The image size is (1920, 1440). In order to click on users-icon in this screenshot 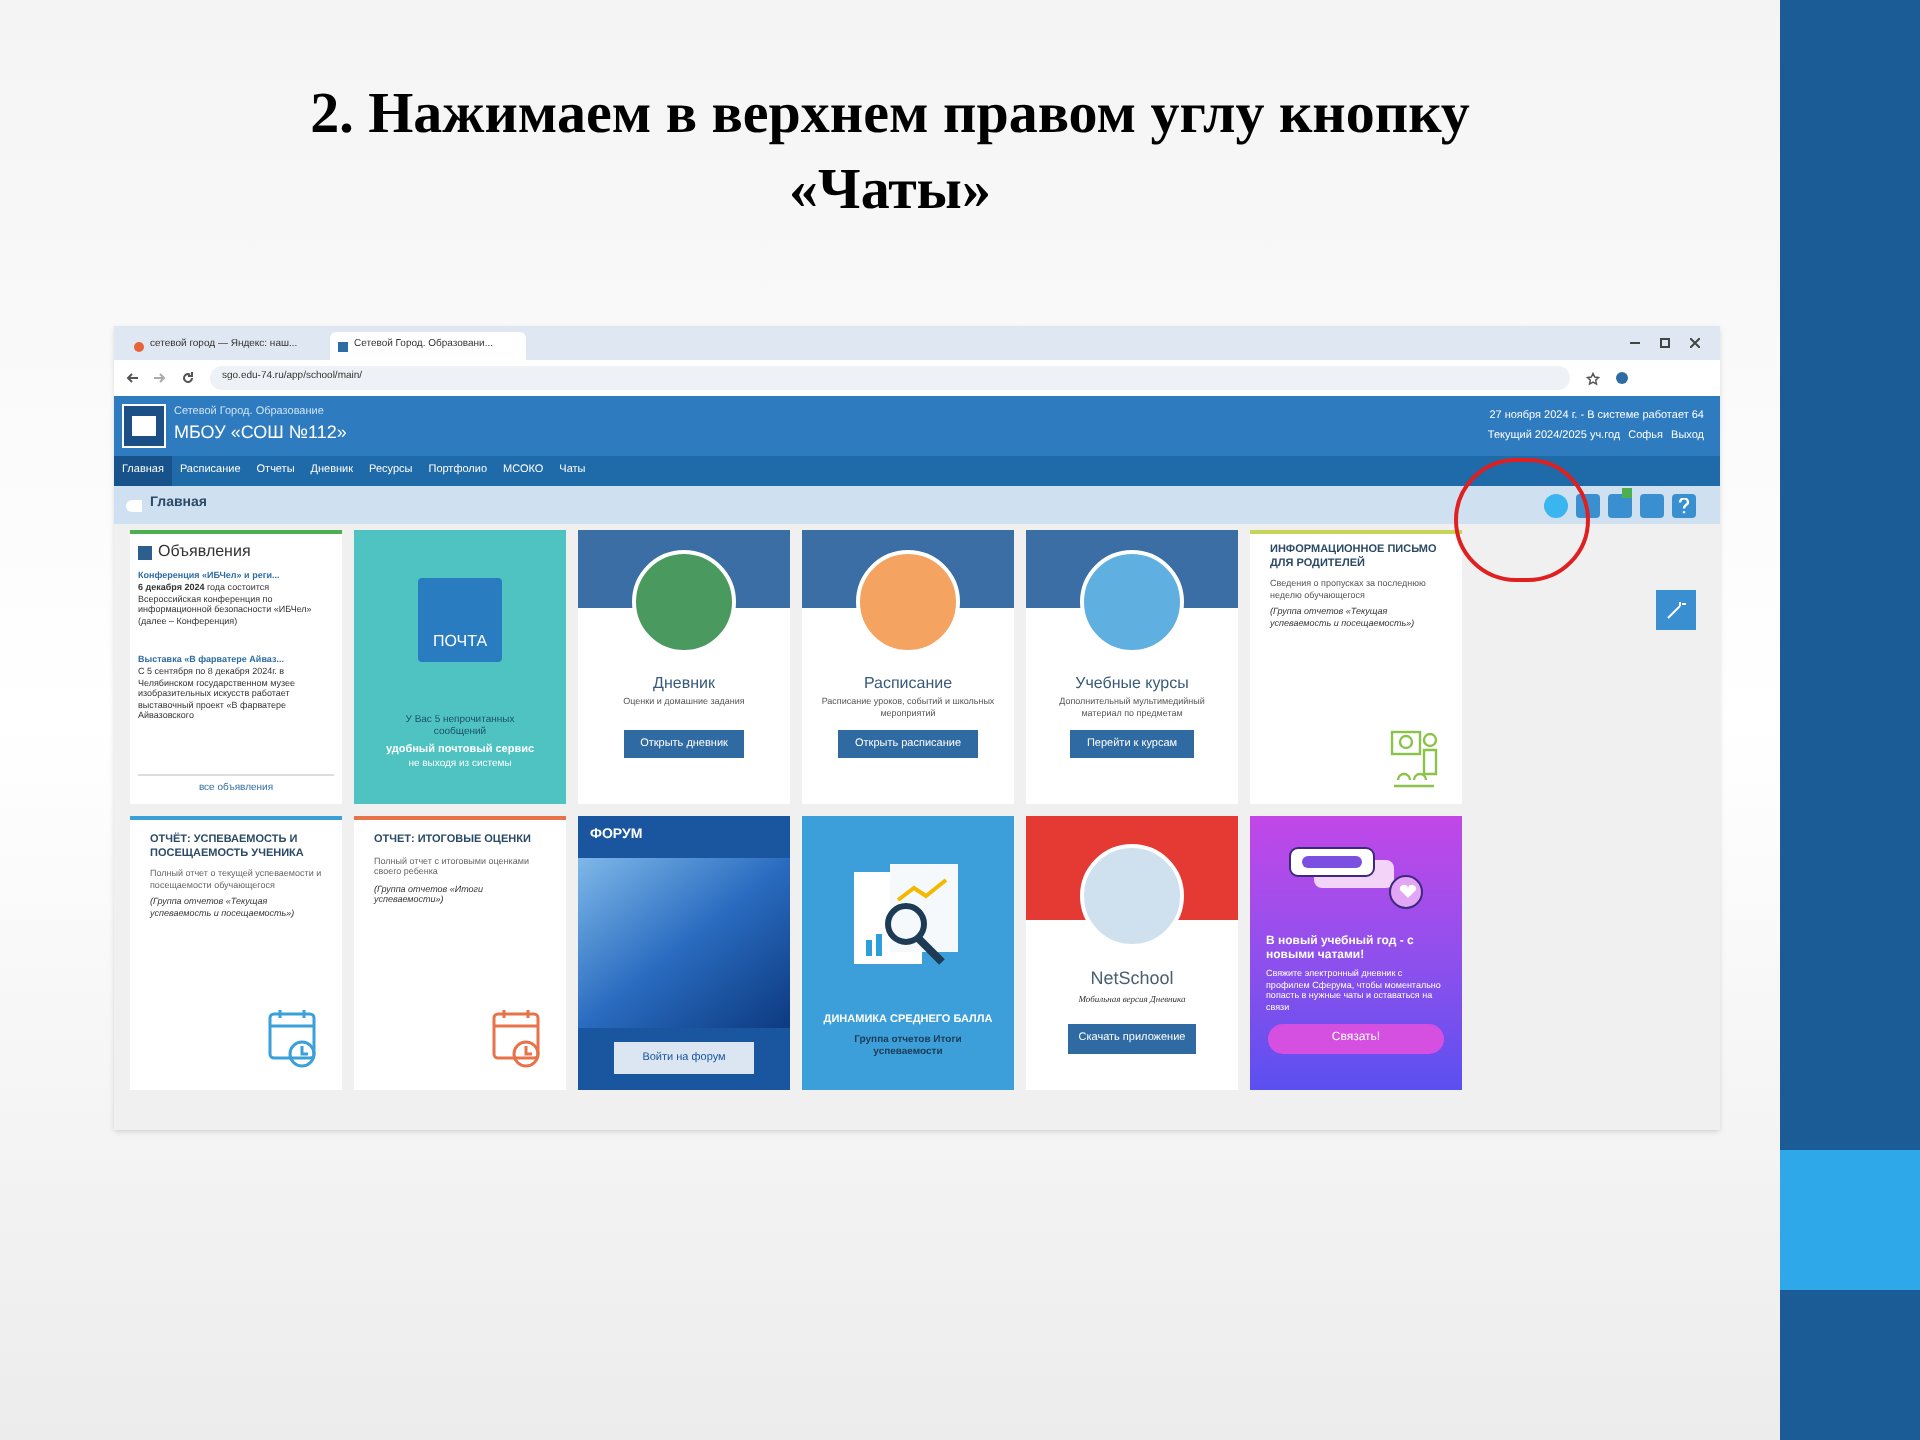, I will do `click(1652, 505)`.